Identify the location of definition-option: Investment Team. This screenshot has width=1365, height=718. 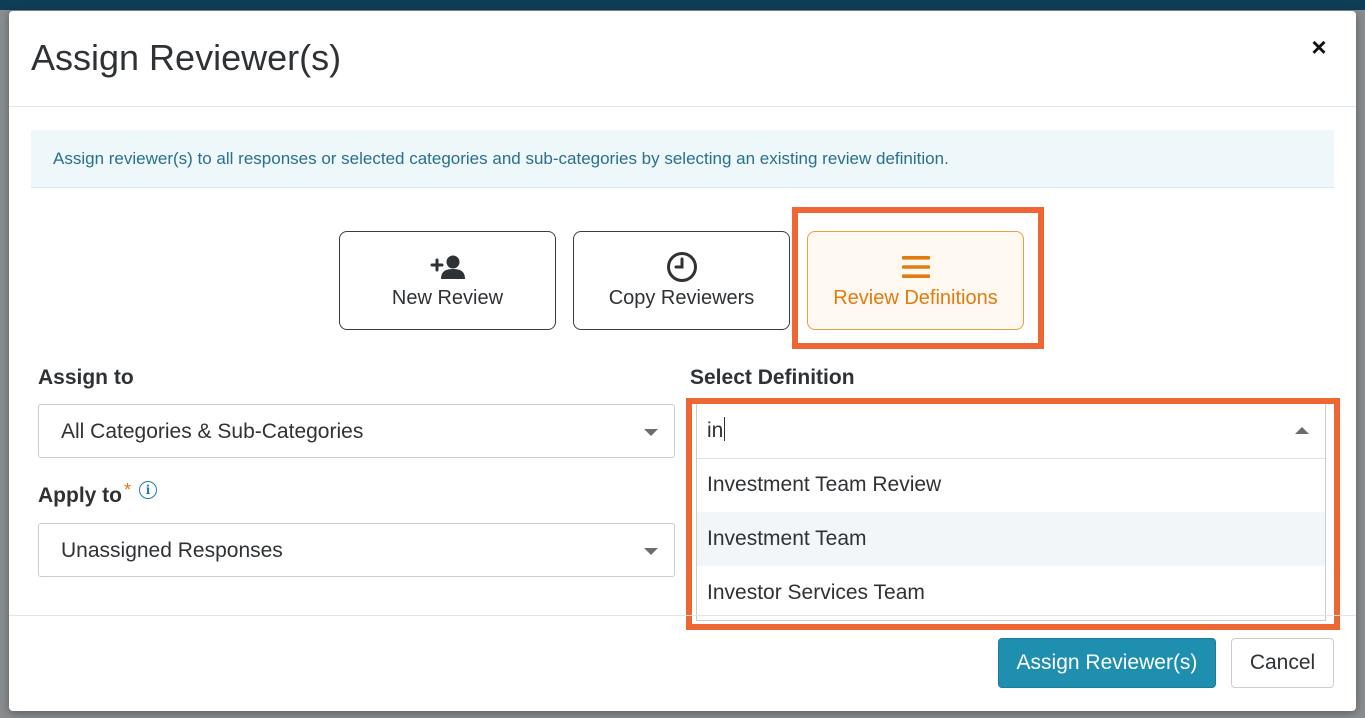
(1011, 539).